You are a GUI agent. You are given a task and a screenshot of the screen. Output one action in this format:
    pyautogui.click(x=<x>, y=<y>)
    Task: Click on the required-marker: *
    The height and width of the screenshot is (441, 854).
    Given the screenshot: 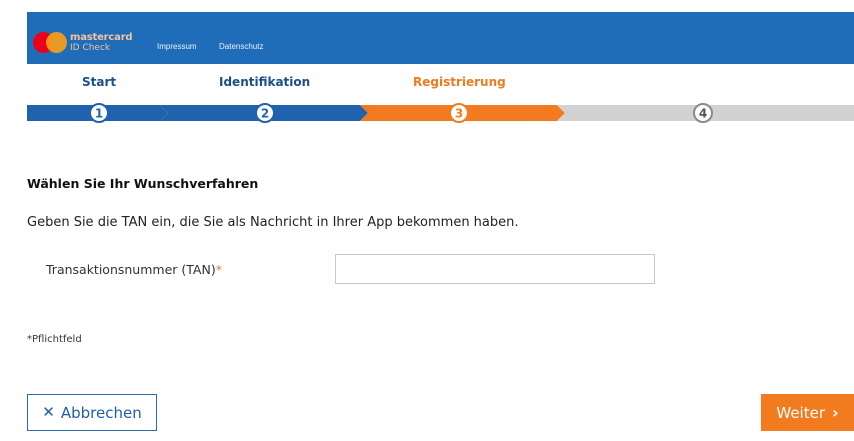 What is the action you would take?
    pyautogui.click(x=218, y=269)
    